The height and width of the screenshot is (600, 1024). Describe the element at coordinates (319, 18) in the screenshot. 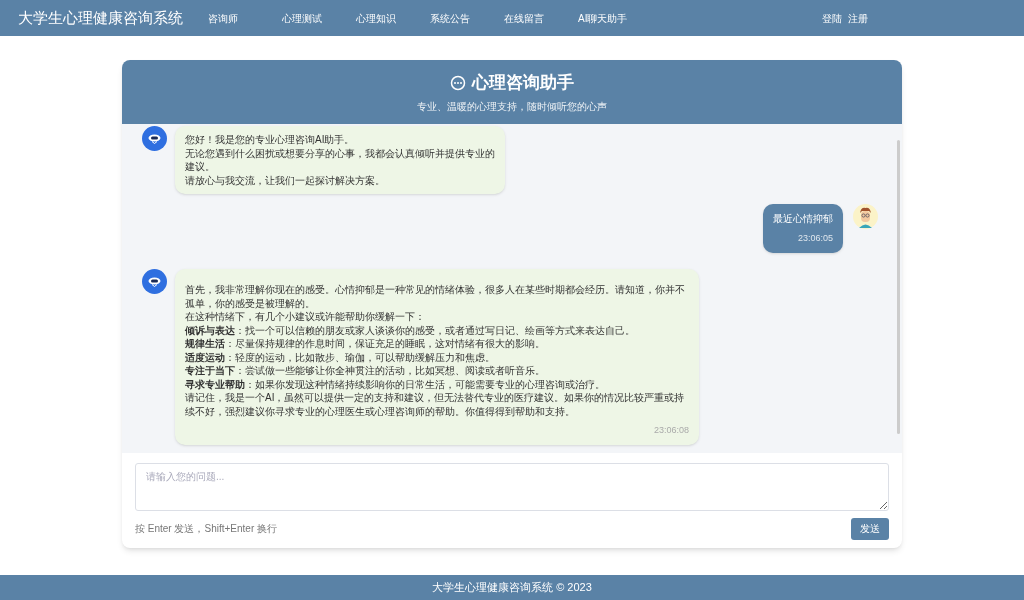

I see `nav-link: 心理测试` at that location.